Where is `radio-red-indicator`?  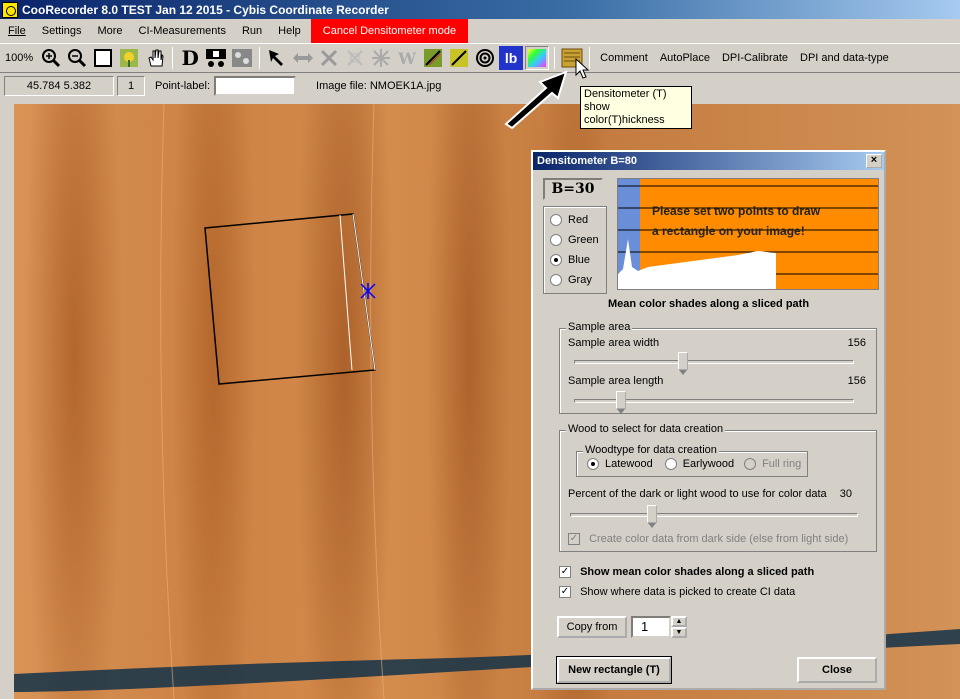 radio-red-indicator is located at coordinates (556, 220).